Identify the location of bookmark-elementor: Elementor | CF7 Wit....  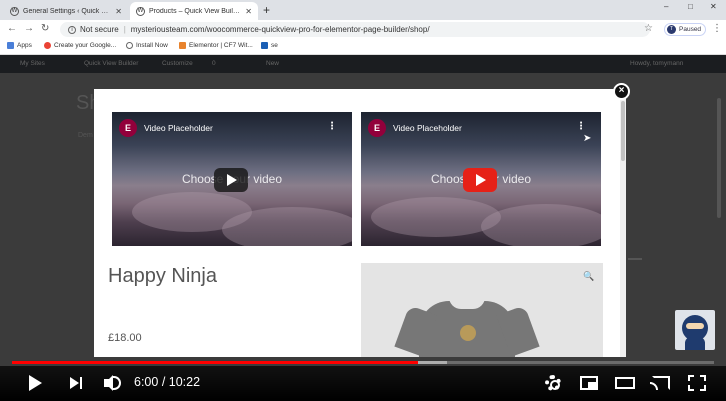
(216, 45).